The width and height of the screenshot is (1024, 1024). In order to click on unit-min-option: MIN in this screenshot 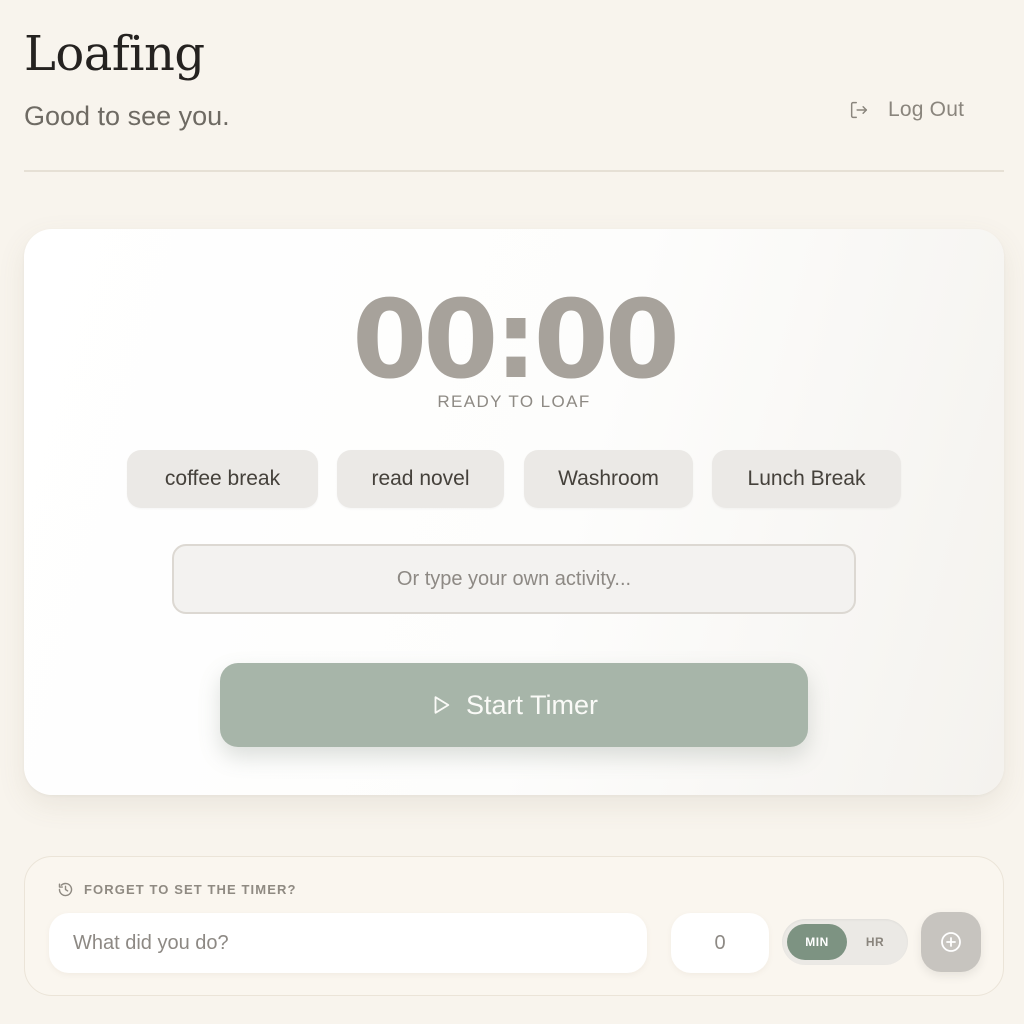, I will do `click(817, 942)`.